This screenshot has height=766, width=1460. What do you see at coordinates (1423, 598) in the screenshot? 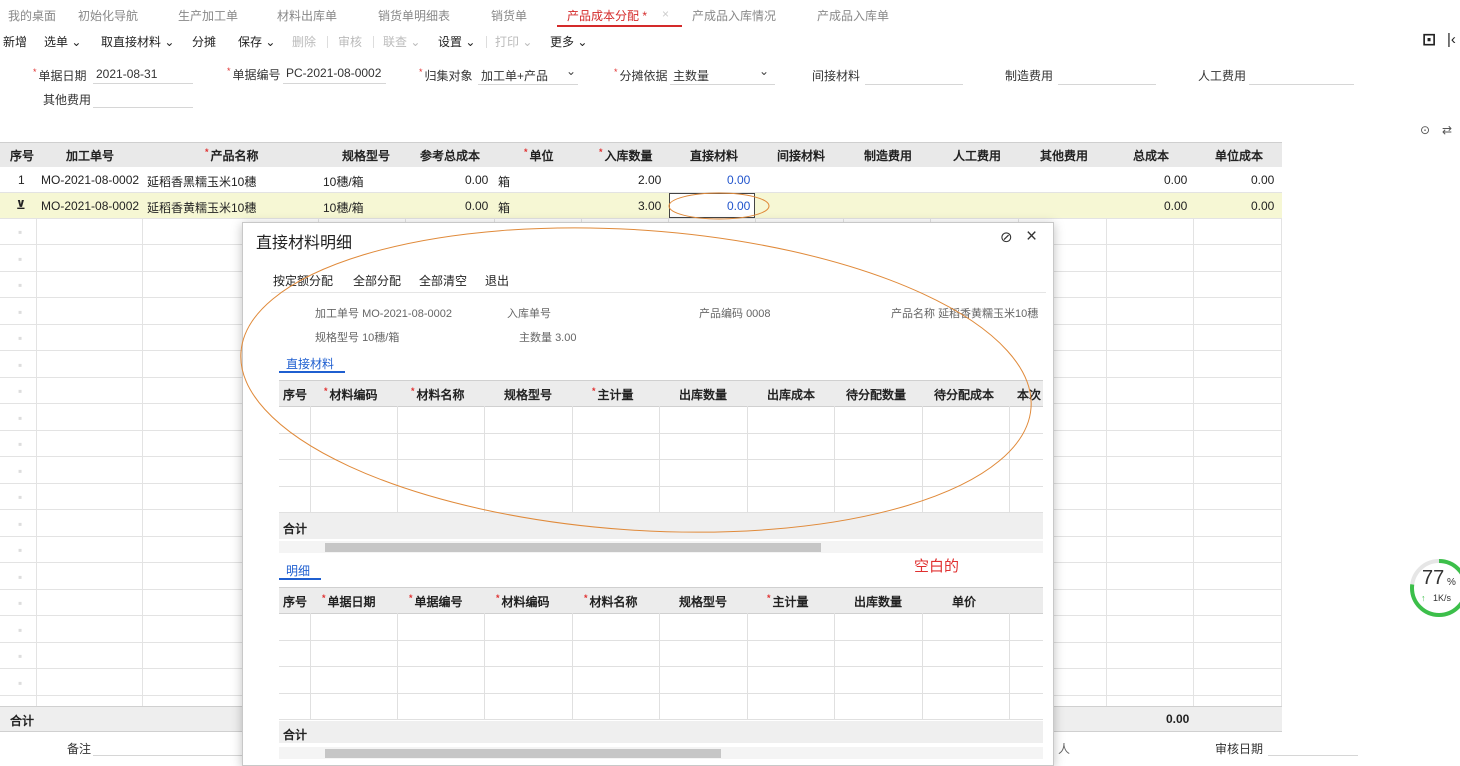
I see `upload-arrow-icon: ↑` at bounding box center [1423, 598].